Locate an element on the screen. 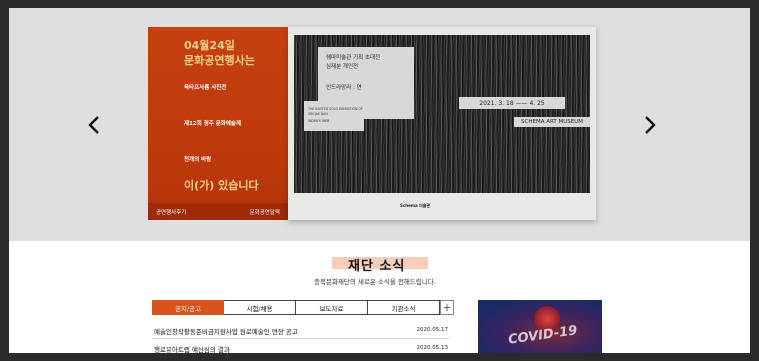 This screenshot has width=759, height=361. news-tabs: 공지/공고 시험/채용 보도자료 기관소식 + is located at coordinates (303, 307).